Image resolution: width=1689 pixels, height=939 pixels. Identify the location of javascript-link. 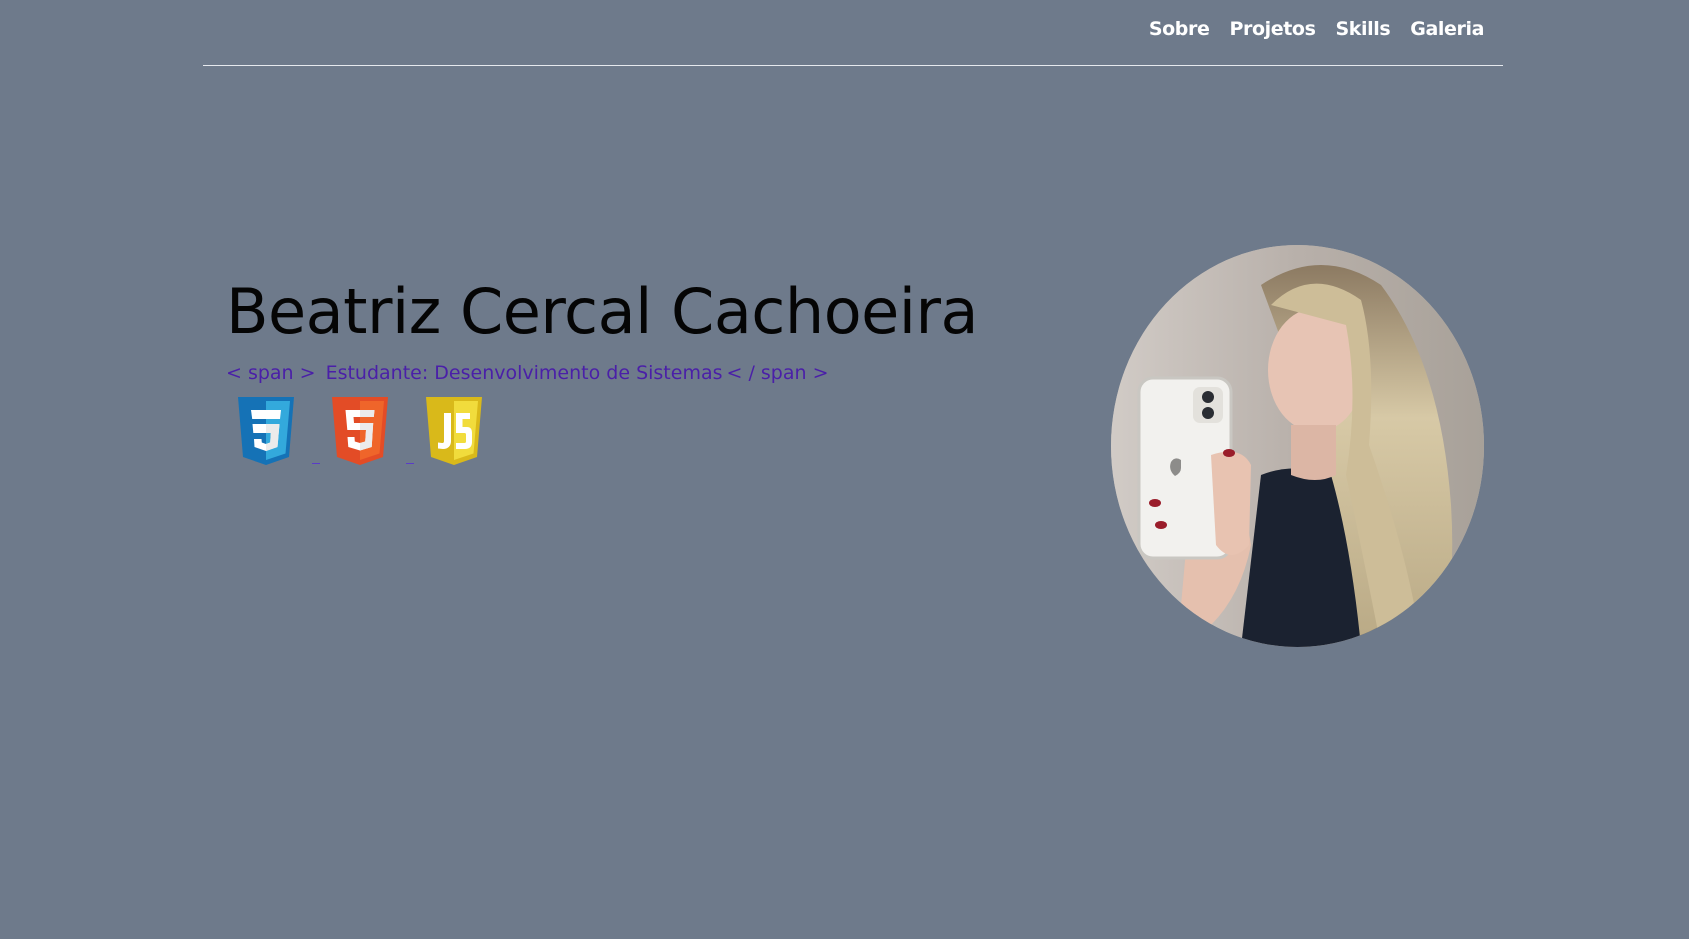
(454, 431).